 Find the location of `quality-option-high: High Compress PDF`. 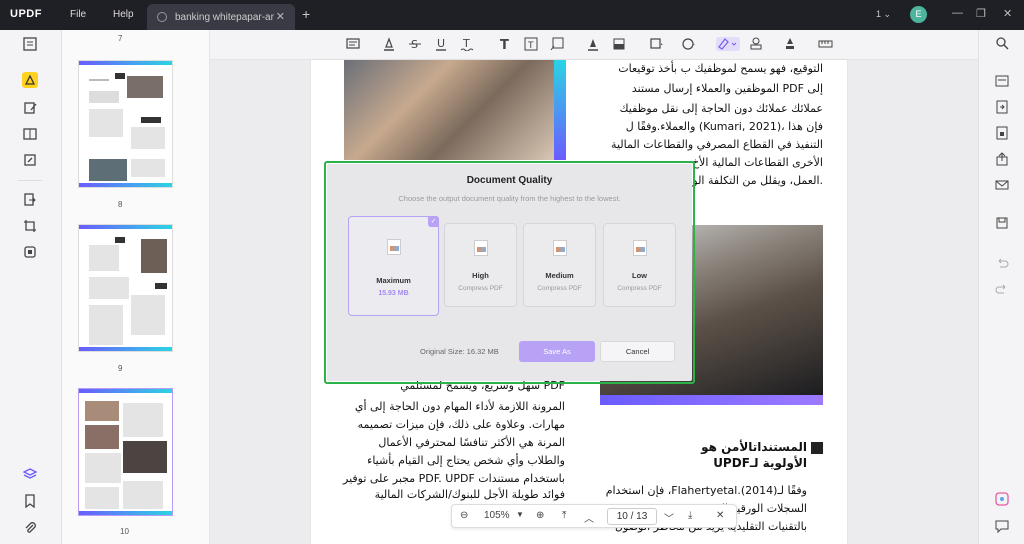

quality-option-high: High Compress PDF is located at coordinates (480, 265).